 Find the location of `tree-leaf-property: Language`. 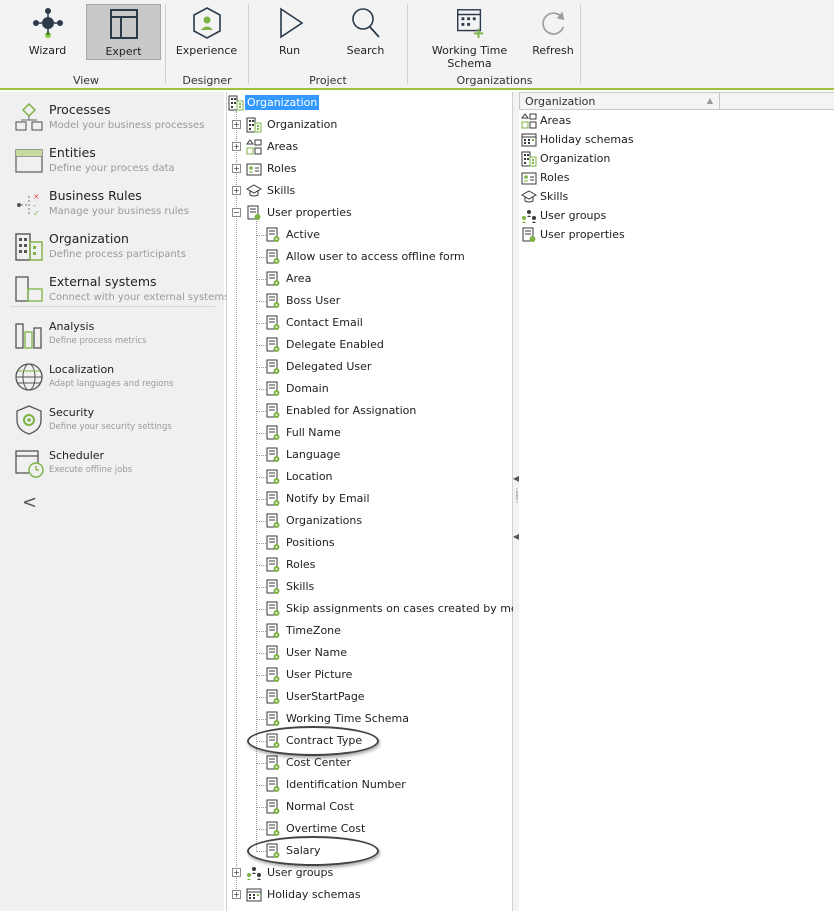

tree-leaf-property: Language is located at coordinates (369, 455).